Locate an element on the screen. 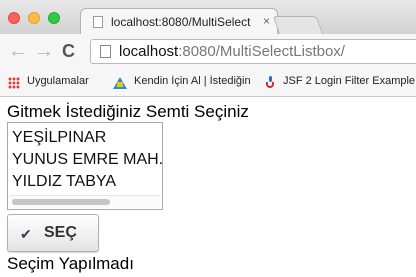 The image size is (416, 277). district-prompt-label: Gitmek İstediğiniz Semti Seçiniz is located at coordinates (128, 111).